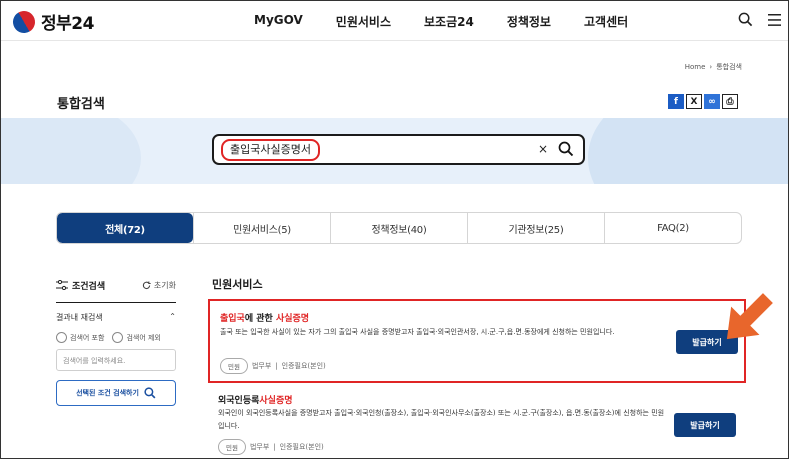 The height and width of the screenshot is (459, 789). What do you see at coordinates (125, 228) in the screenshot?
I see `tab-all: 전체(72)` at bounding box center [125, 228].